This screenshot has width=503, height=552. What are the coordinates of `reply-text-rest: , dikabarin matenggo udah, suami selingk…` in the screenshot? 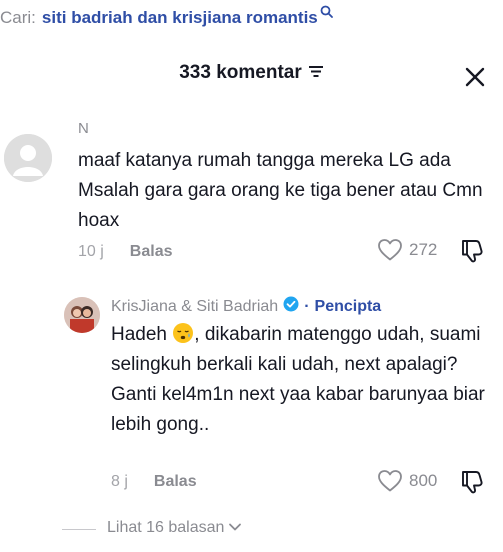 It's located at (298, 379).